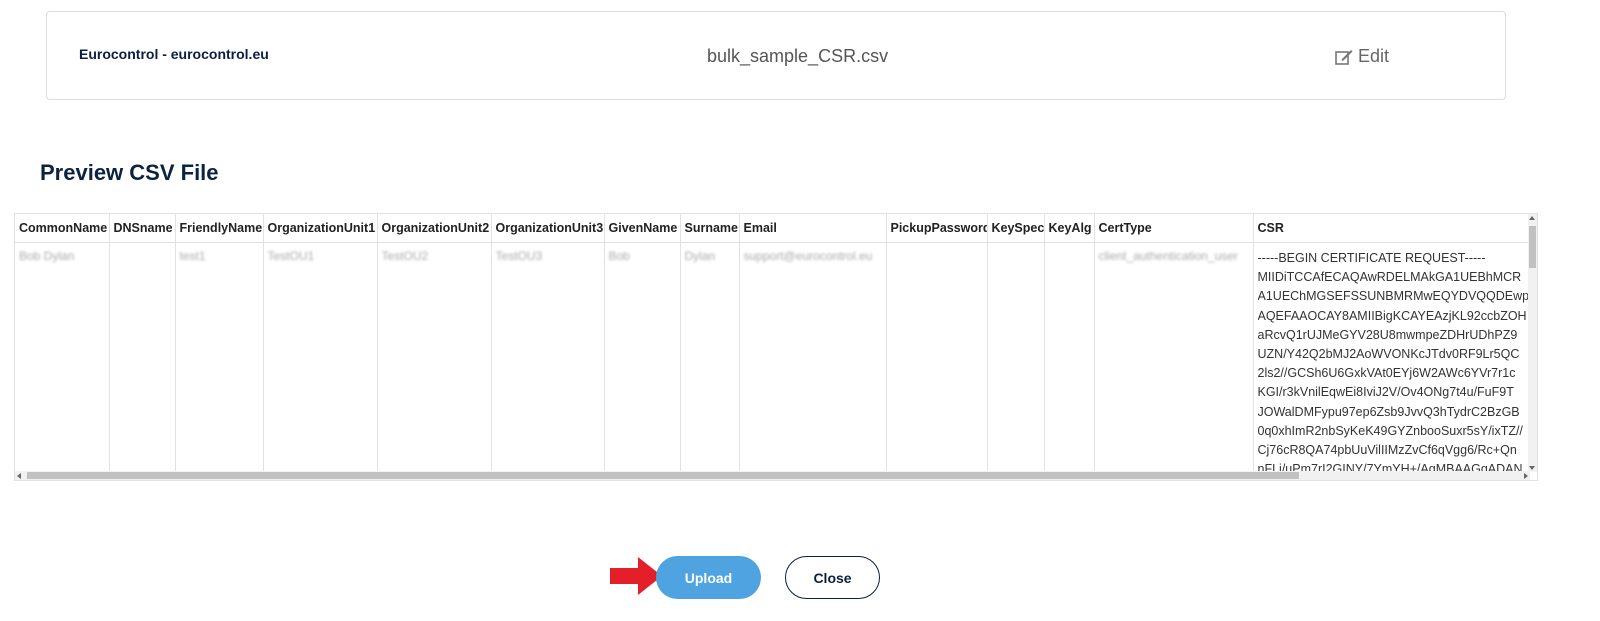  Describe the element at coordinates (1016, 228) in the screenshot. I see `column-header: KeySpec` at that location.